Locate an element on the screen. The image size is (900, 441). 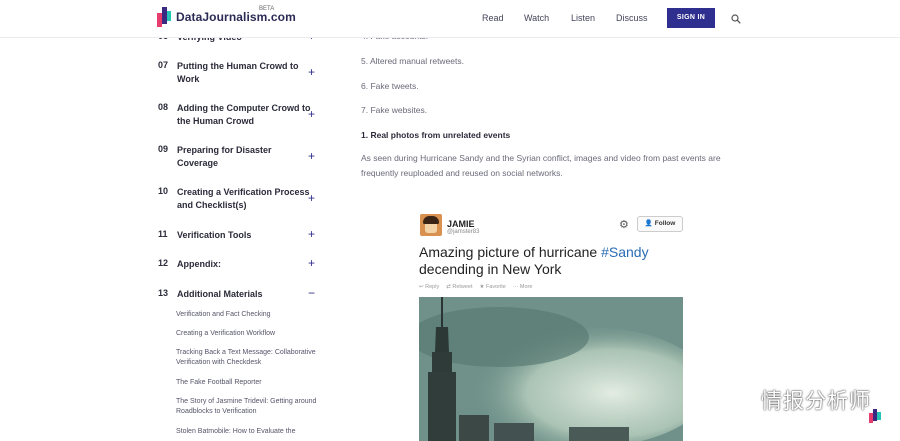
brand-mark-icon is located at coordinates (875, 416).